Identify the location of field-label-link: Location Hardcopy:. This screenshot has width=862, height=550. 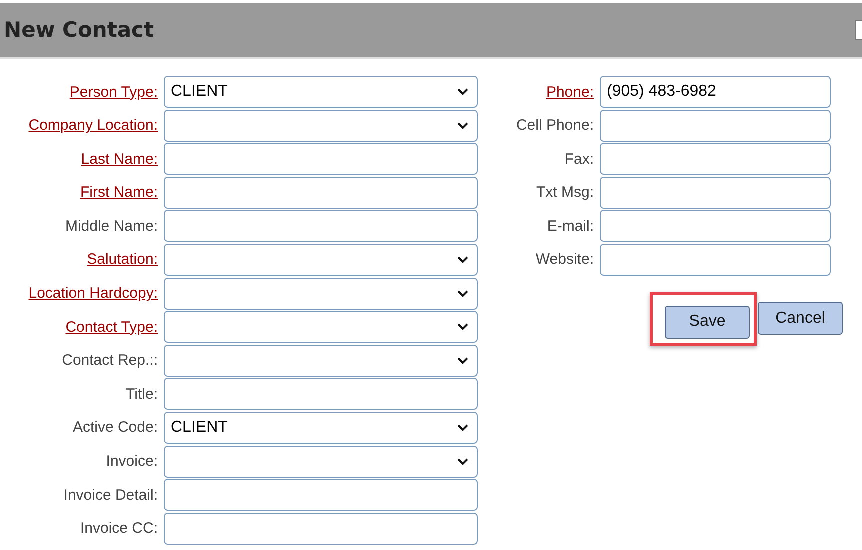
(79, 293).